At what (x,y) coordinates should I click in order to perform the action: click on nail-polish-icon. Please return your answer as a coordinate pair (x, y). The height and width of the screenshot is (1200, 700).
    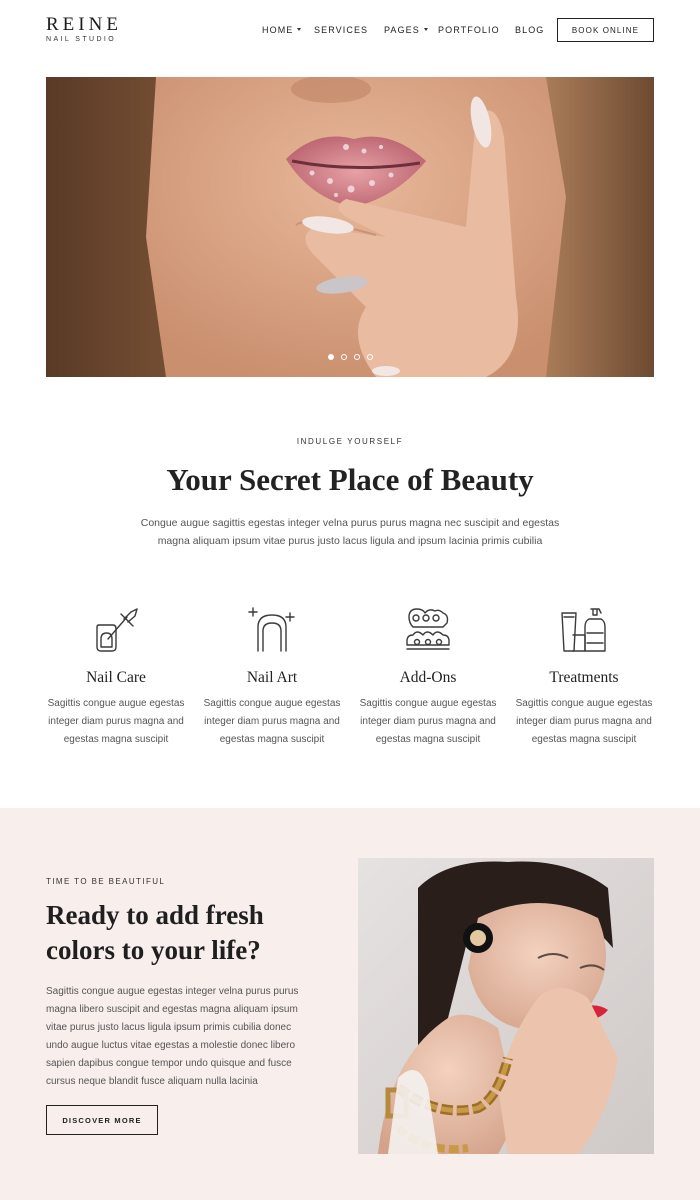
    Looking at the image, I should click on (117, 630).